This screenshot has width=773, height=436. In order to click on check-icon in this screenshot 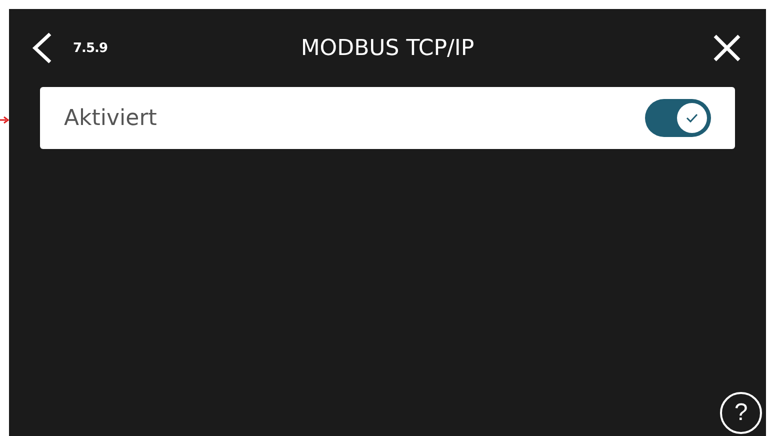, I will do `click(692, 118)`.